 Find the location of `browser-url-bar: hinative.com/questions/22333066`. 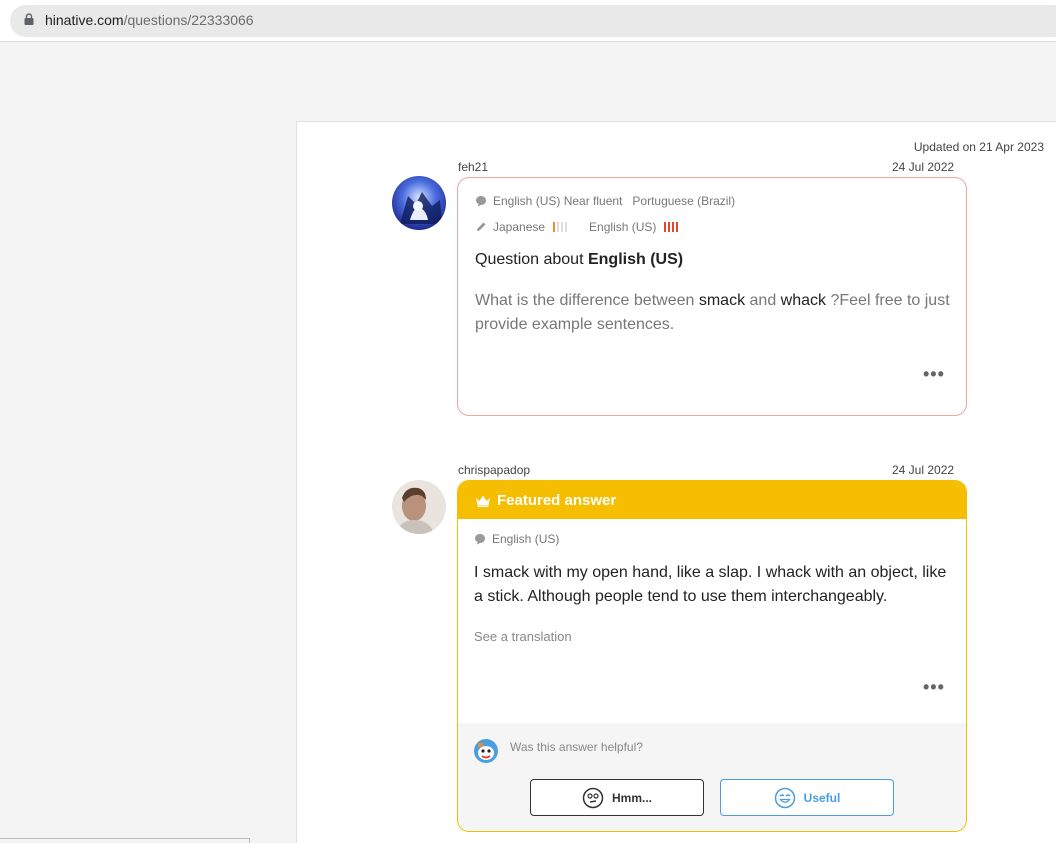

browser-url-bar: hinative.com/questions/22333066 is located at coordinates (528, 21).